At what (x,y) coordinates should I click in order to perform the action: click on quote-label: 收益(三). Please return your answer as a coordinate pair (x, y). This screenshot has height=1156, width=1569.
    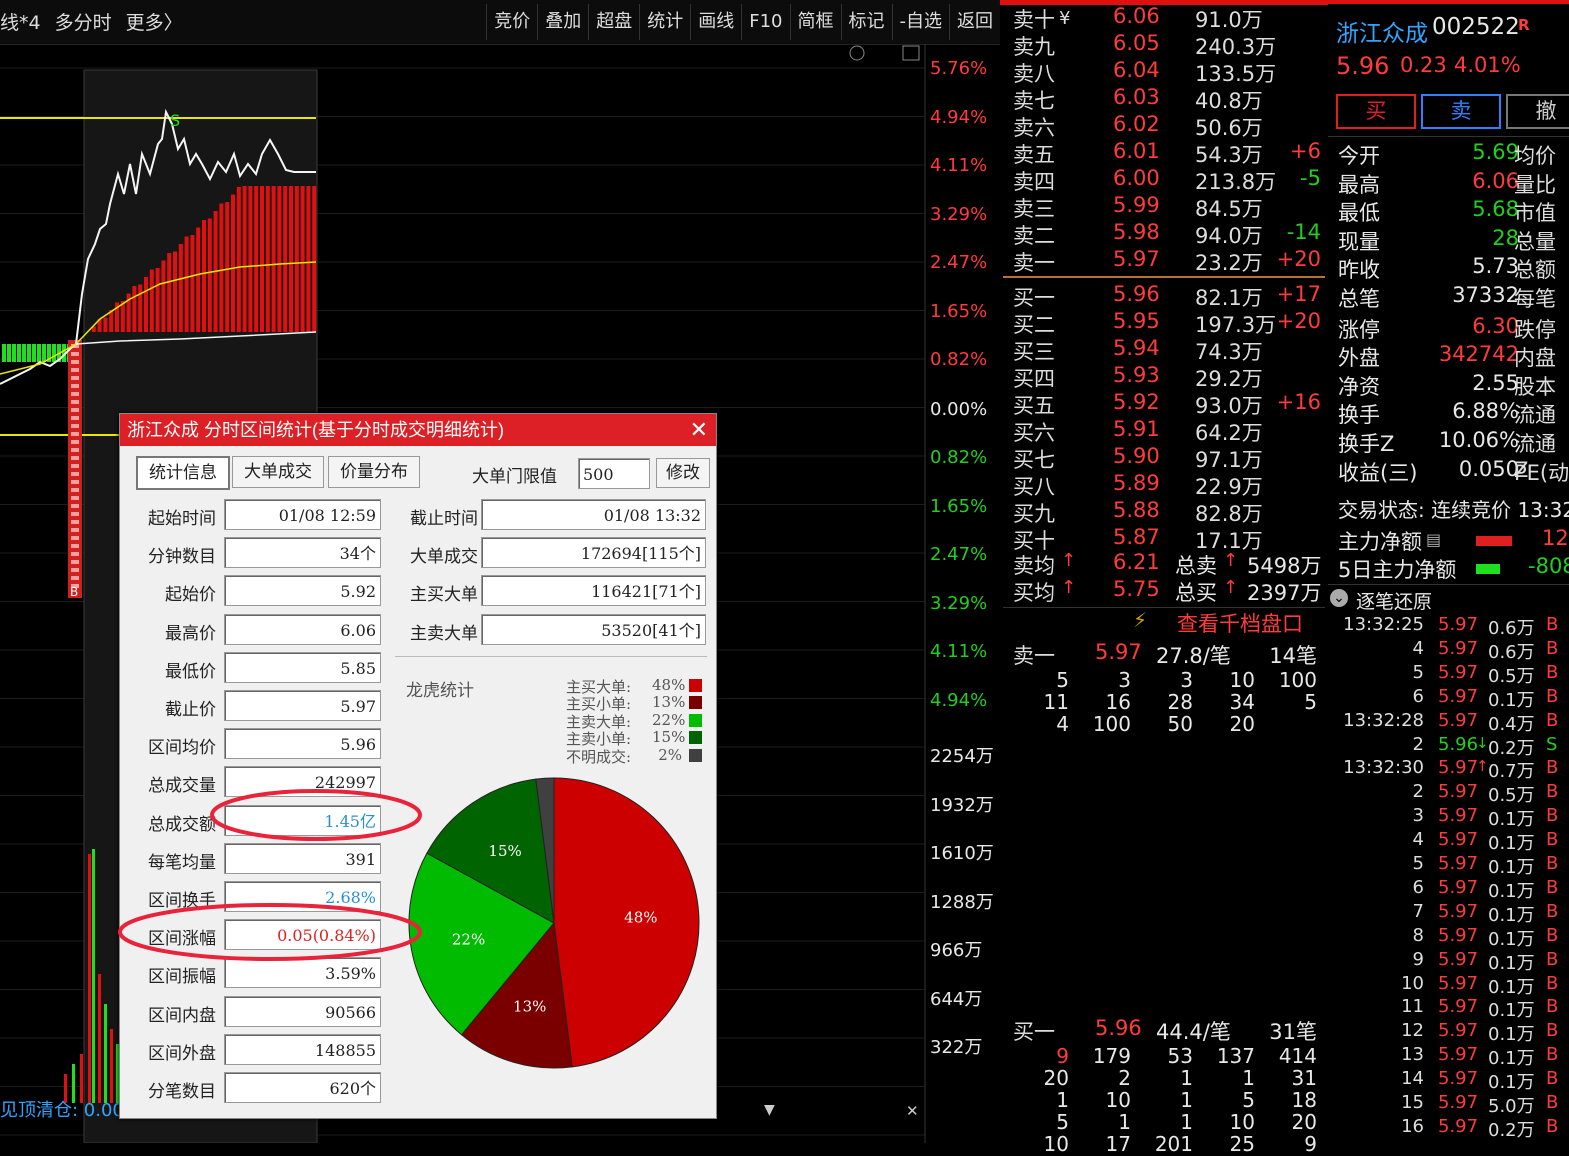
    Looking at the image, I should click on (1378, 472).